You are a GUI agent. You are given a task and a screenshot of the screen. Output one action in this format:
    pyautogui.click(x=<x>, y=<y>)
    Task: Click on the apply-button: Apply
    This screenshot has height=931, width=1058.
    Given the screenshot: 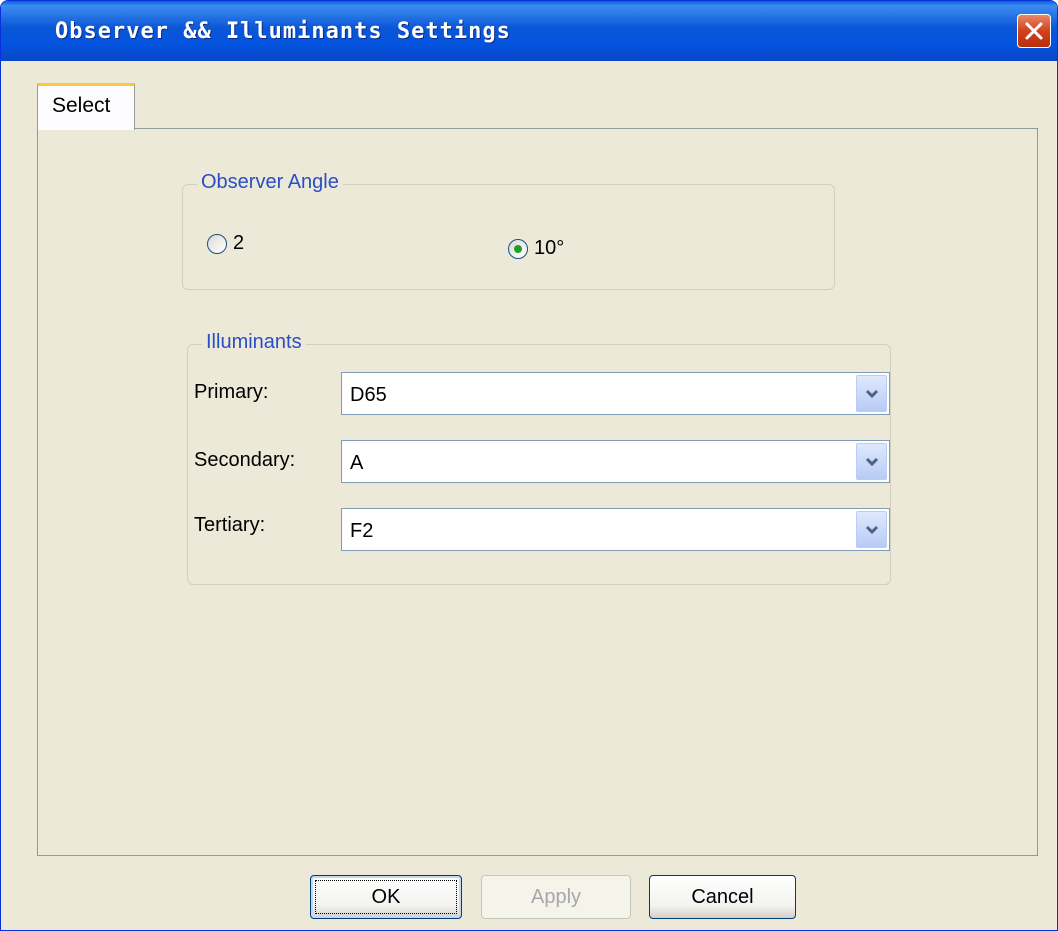 What is the action you would take?
    pyautogui.click(x=556, y=897)
    